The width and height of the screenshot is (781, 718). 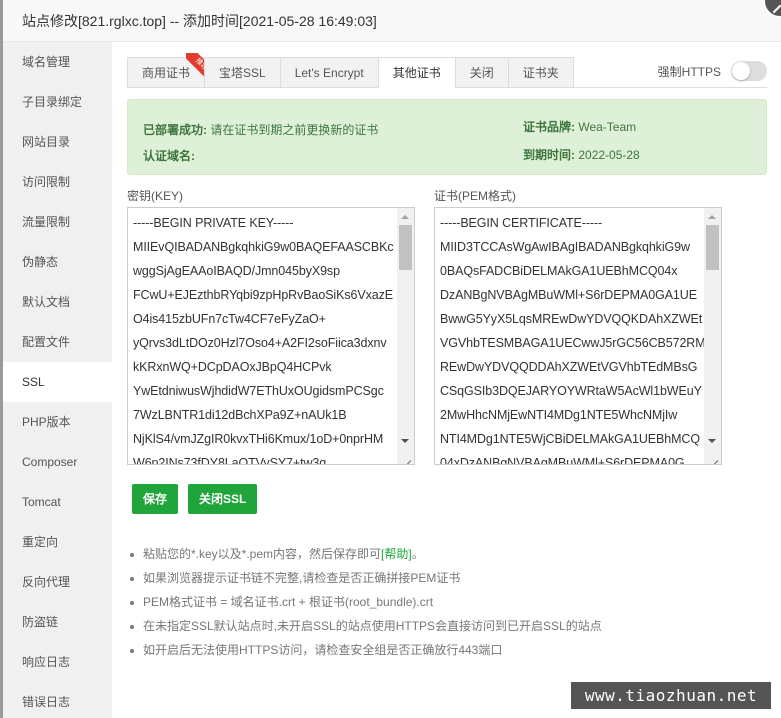 What do you see at coordinates (57, 182) in the screenshot?
I see `sidebar-item-access-limit: 访问限制` at bounding box center [57, 182].